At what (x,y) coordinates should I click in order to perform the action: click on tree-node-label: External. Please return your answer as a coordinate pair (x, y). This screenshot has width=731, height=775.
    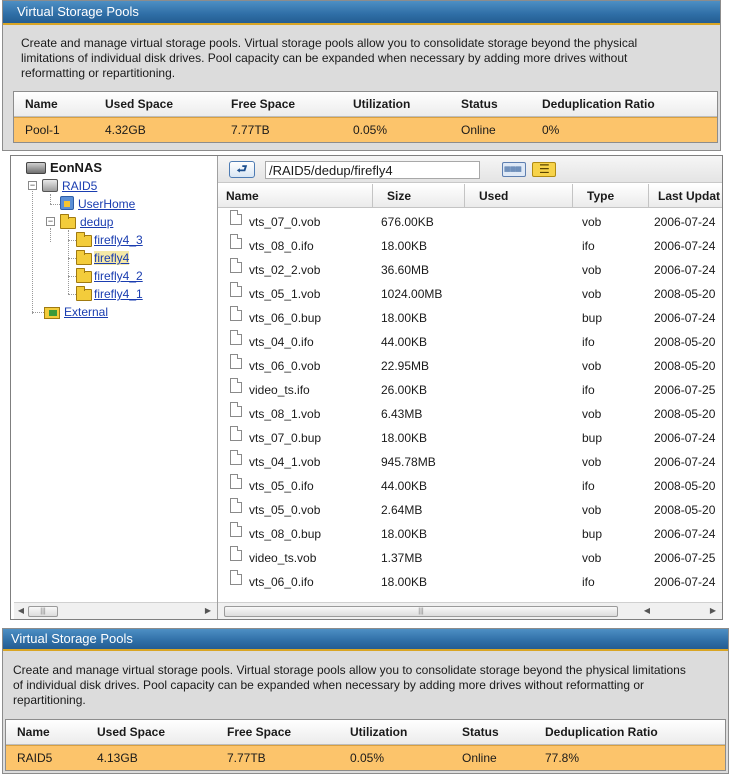
    Looking at the image, I should click on (86, 312).